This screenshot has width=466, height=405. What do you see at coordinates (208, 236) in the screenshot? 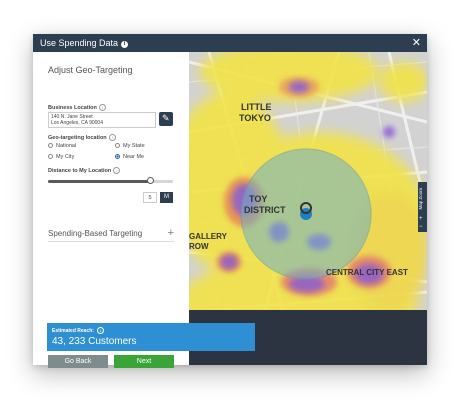
I see `map-label-gallery: GALLERY` at bounding box center [208, 236].